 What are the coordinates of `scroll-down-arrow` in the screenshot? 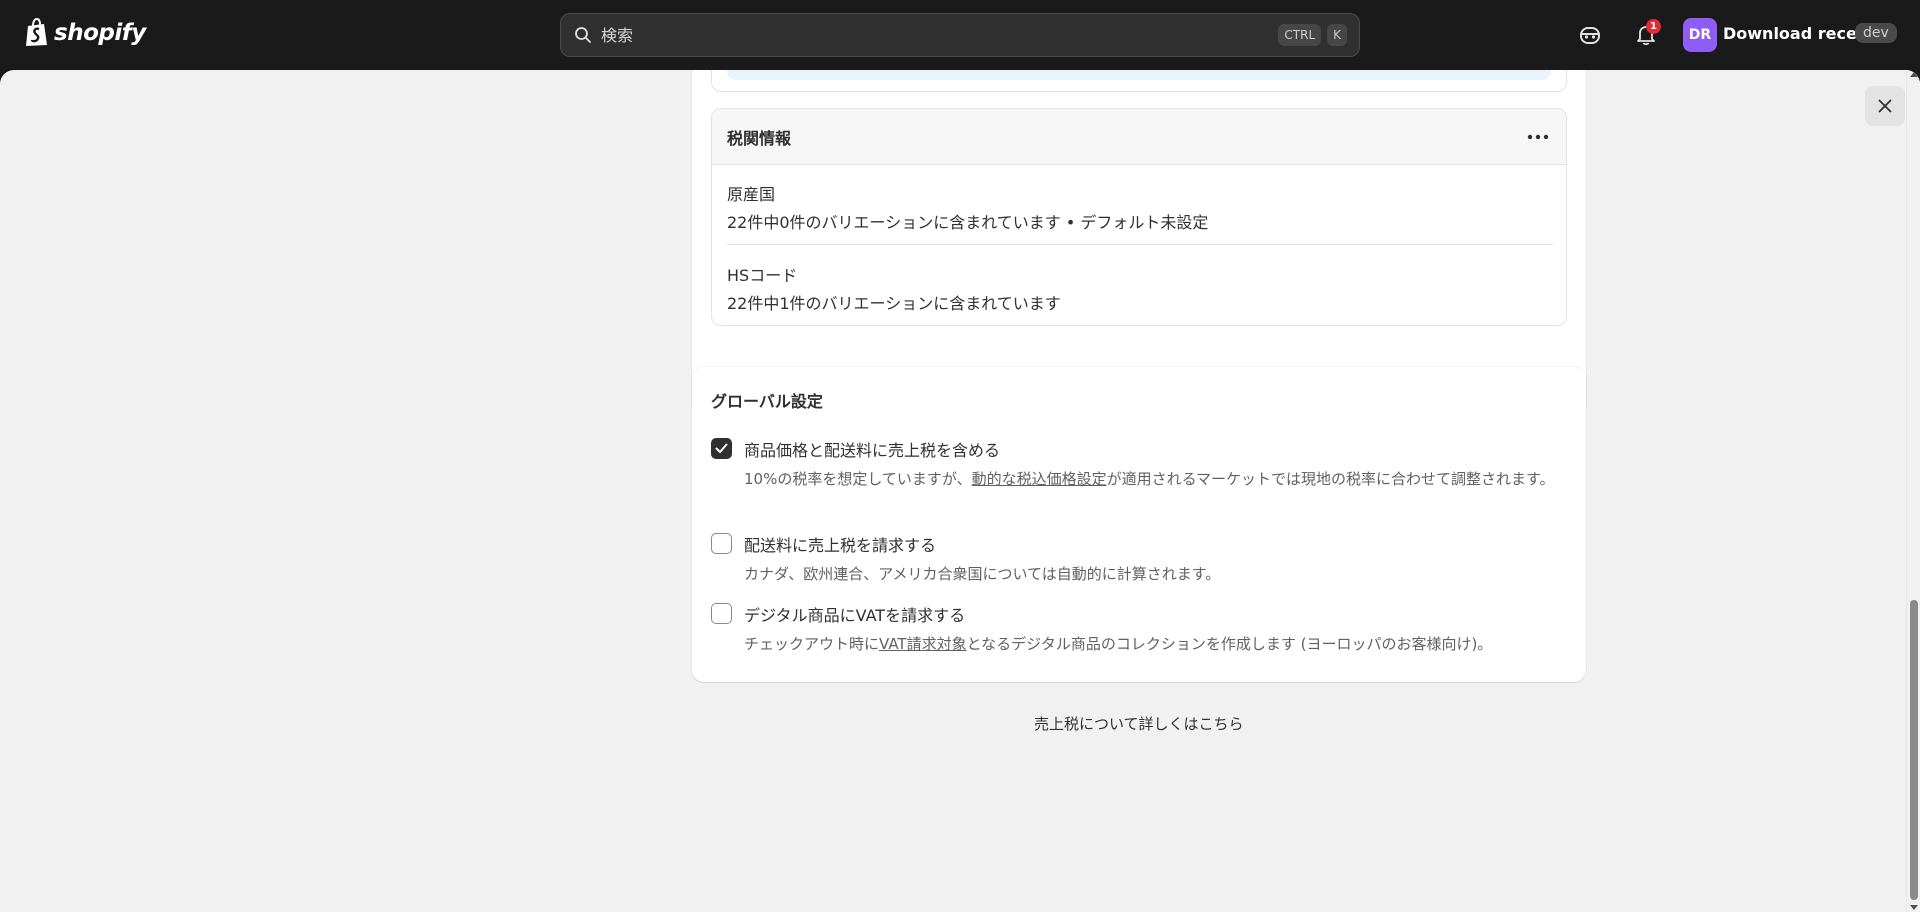 It's located at (1914, 907).